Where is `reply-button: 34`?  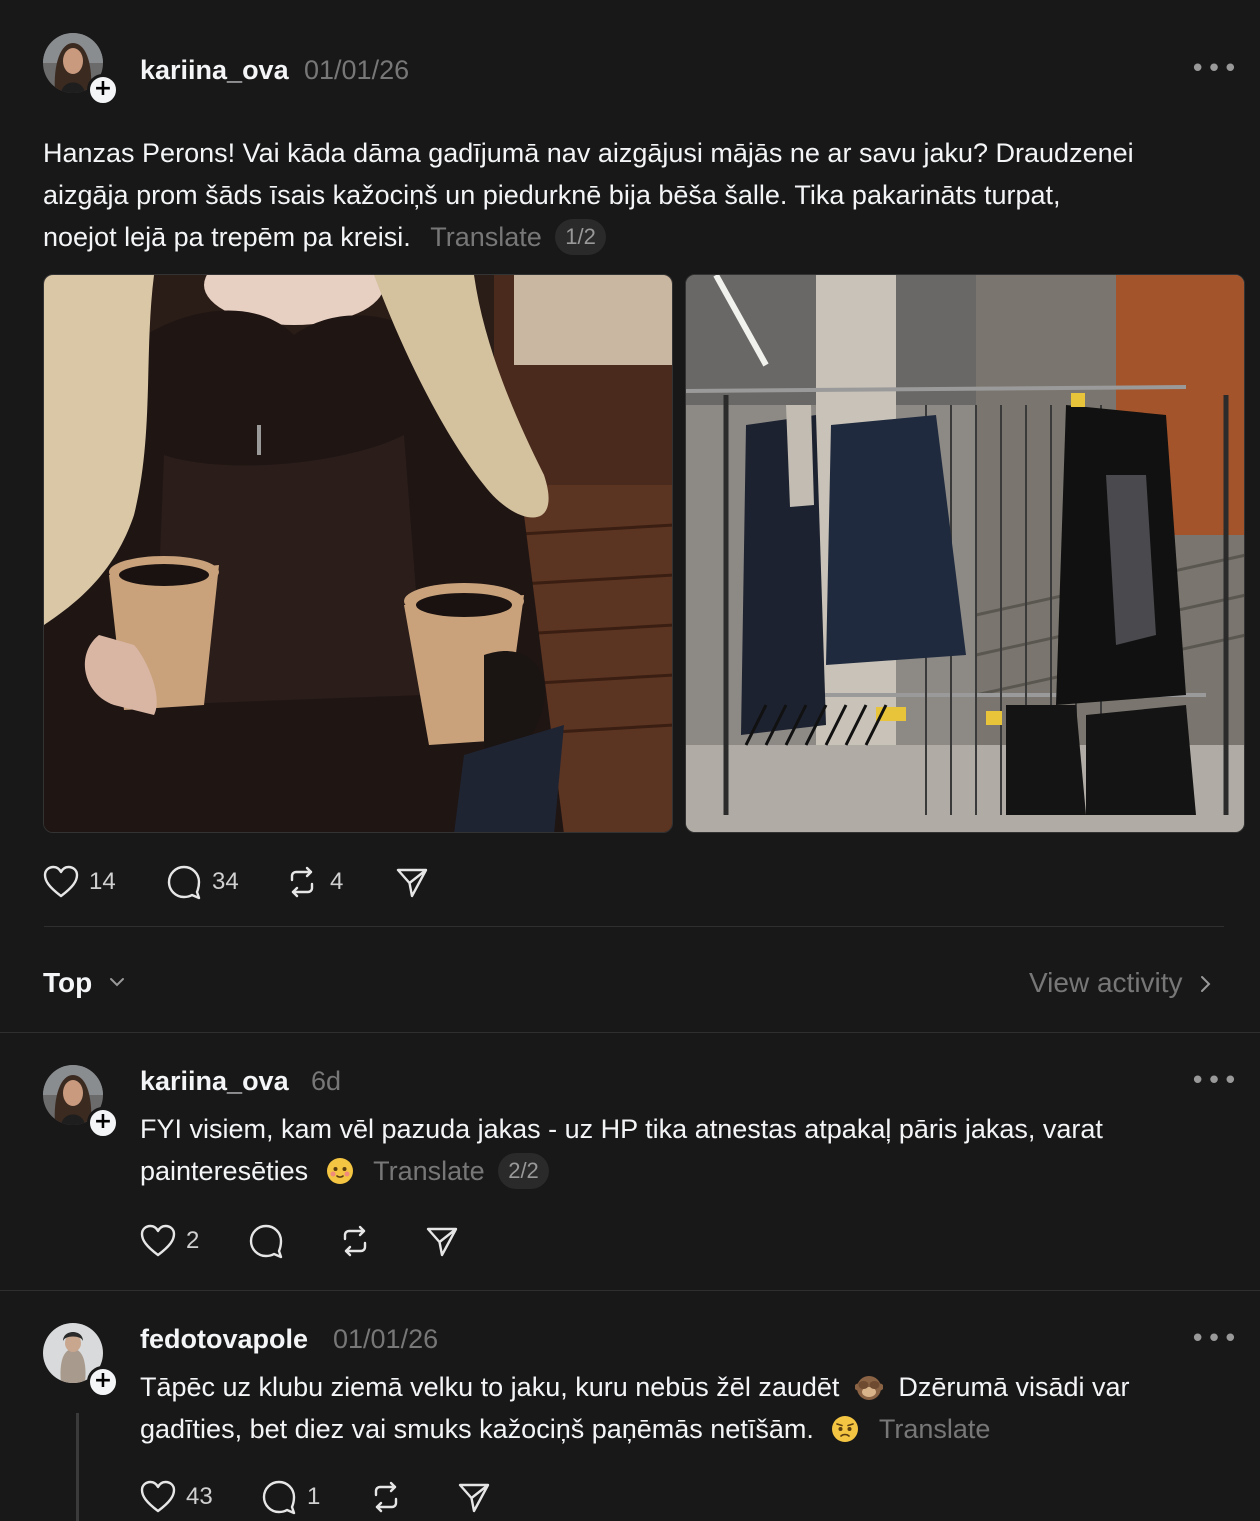 reply-button: 34 is located at coordinates (202, 882).